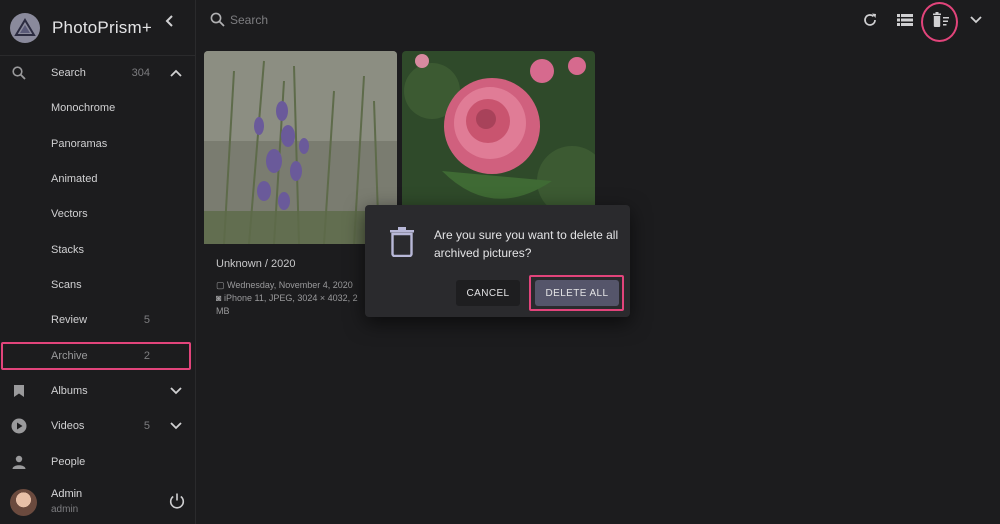  I want to click on sidebar-item-monochrome: Monochrome, so click(98, 107).